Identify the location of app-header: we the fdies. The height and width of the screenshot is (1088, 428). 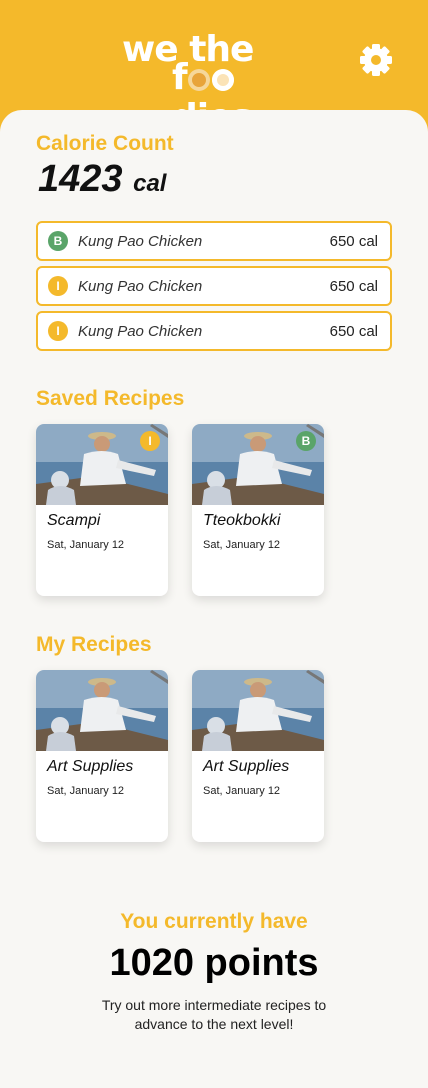
(214, 69).